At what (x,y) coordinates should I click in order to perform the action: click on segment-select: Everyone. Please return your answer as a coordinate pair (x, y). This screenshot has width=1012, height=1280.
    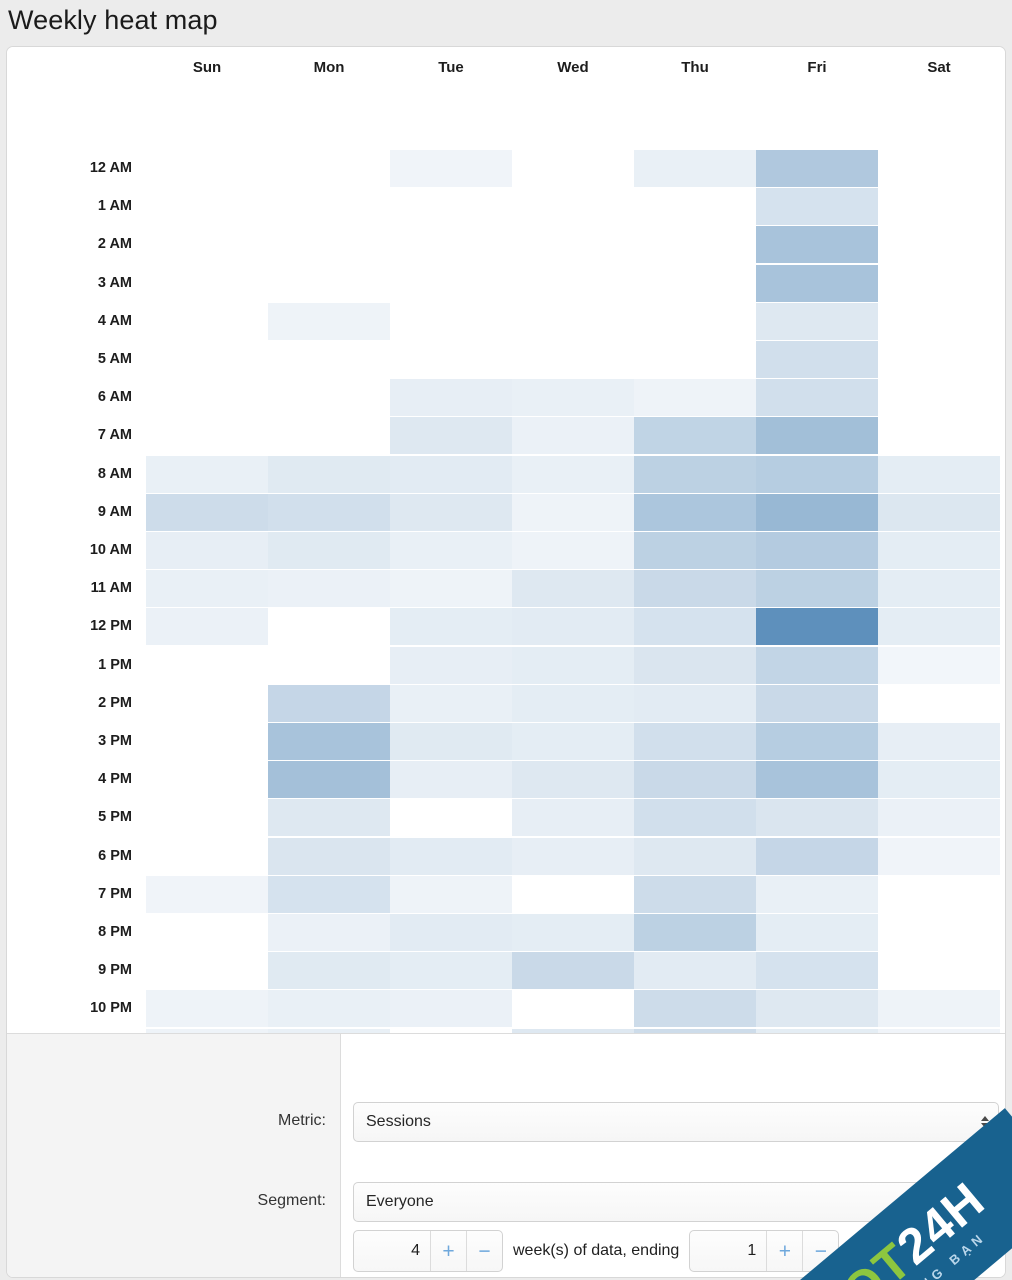
    Looking at the image, I should click on (676, 1202).